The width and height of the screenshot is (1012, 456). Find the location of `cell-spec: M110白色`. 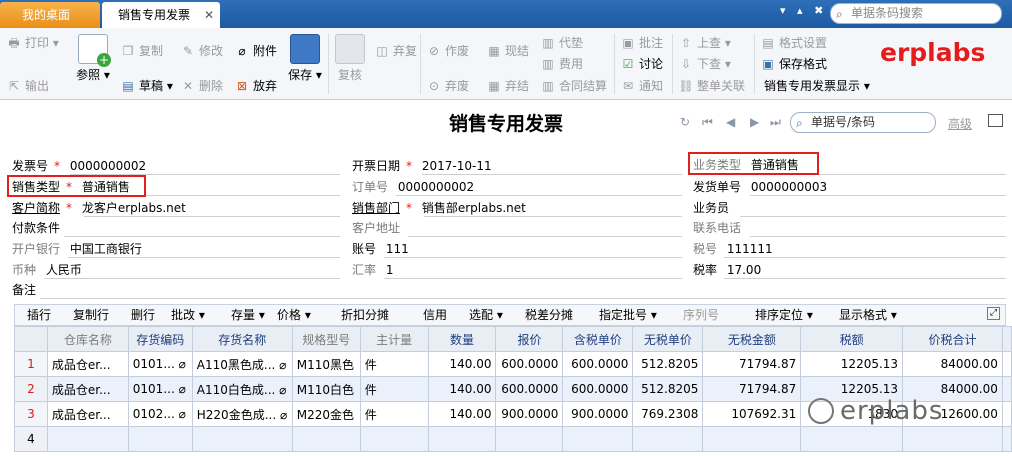

cell-spec: M110白色 is located at coordinates (326, 389).